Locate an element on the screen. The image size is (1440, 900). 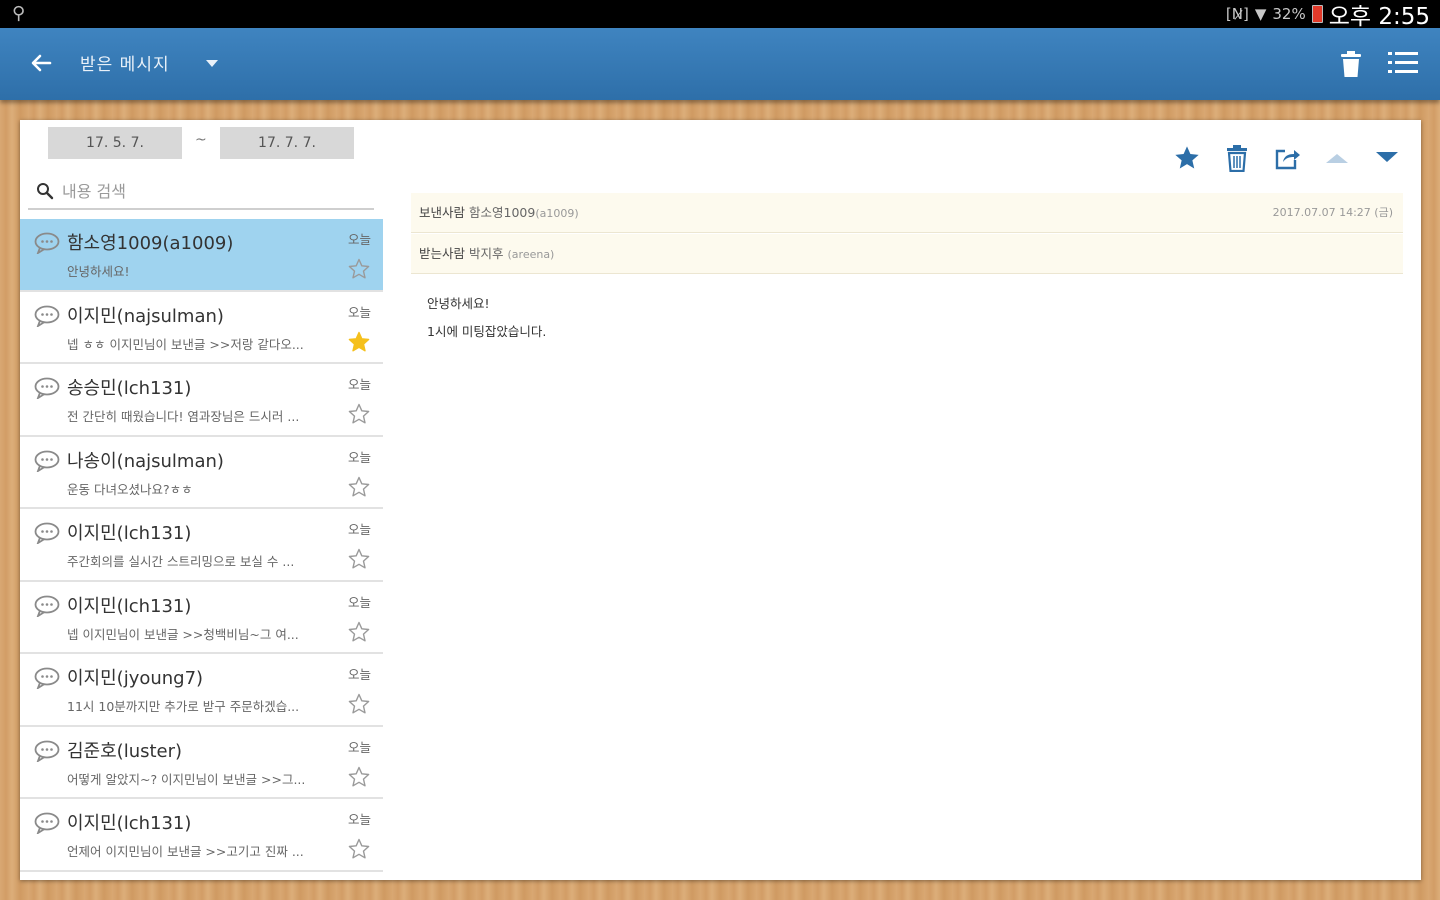
date-from-button: 17. 5. 7. is located at coordinates (115, 143).